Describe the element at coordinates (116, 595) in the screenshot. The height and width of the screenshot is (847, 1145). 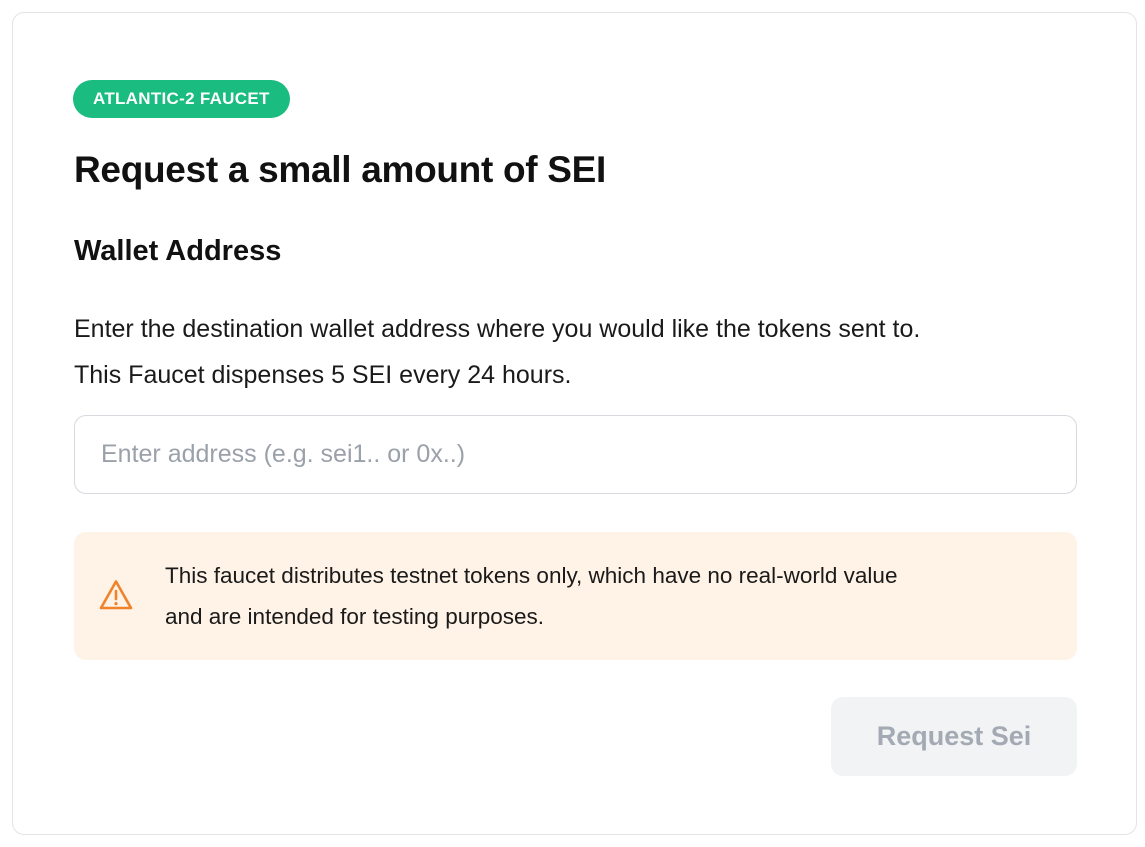
I see `warning-triangle-icon` at that location.